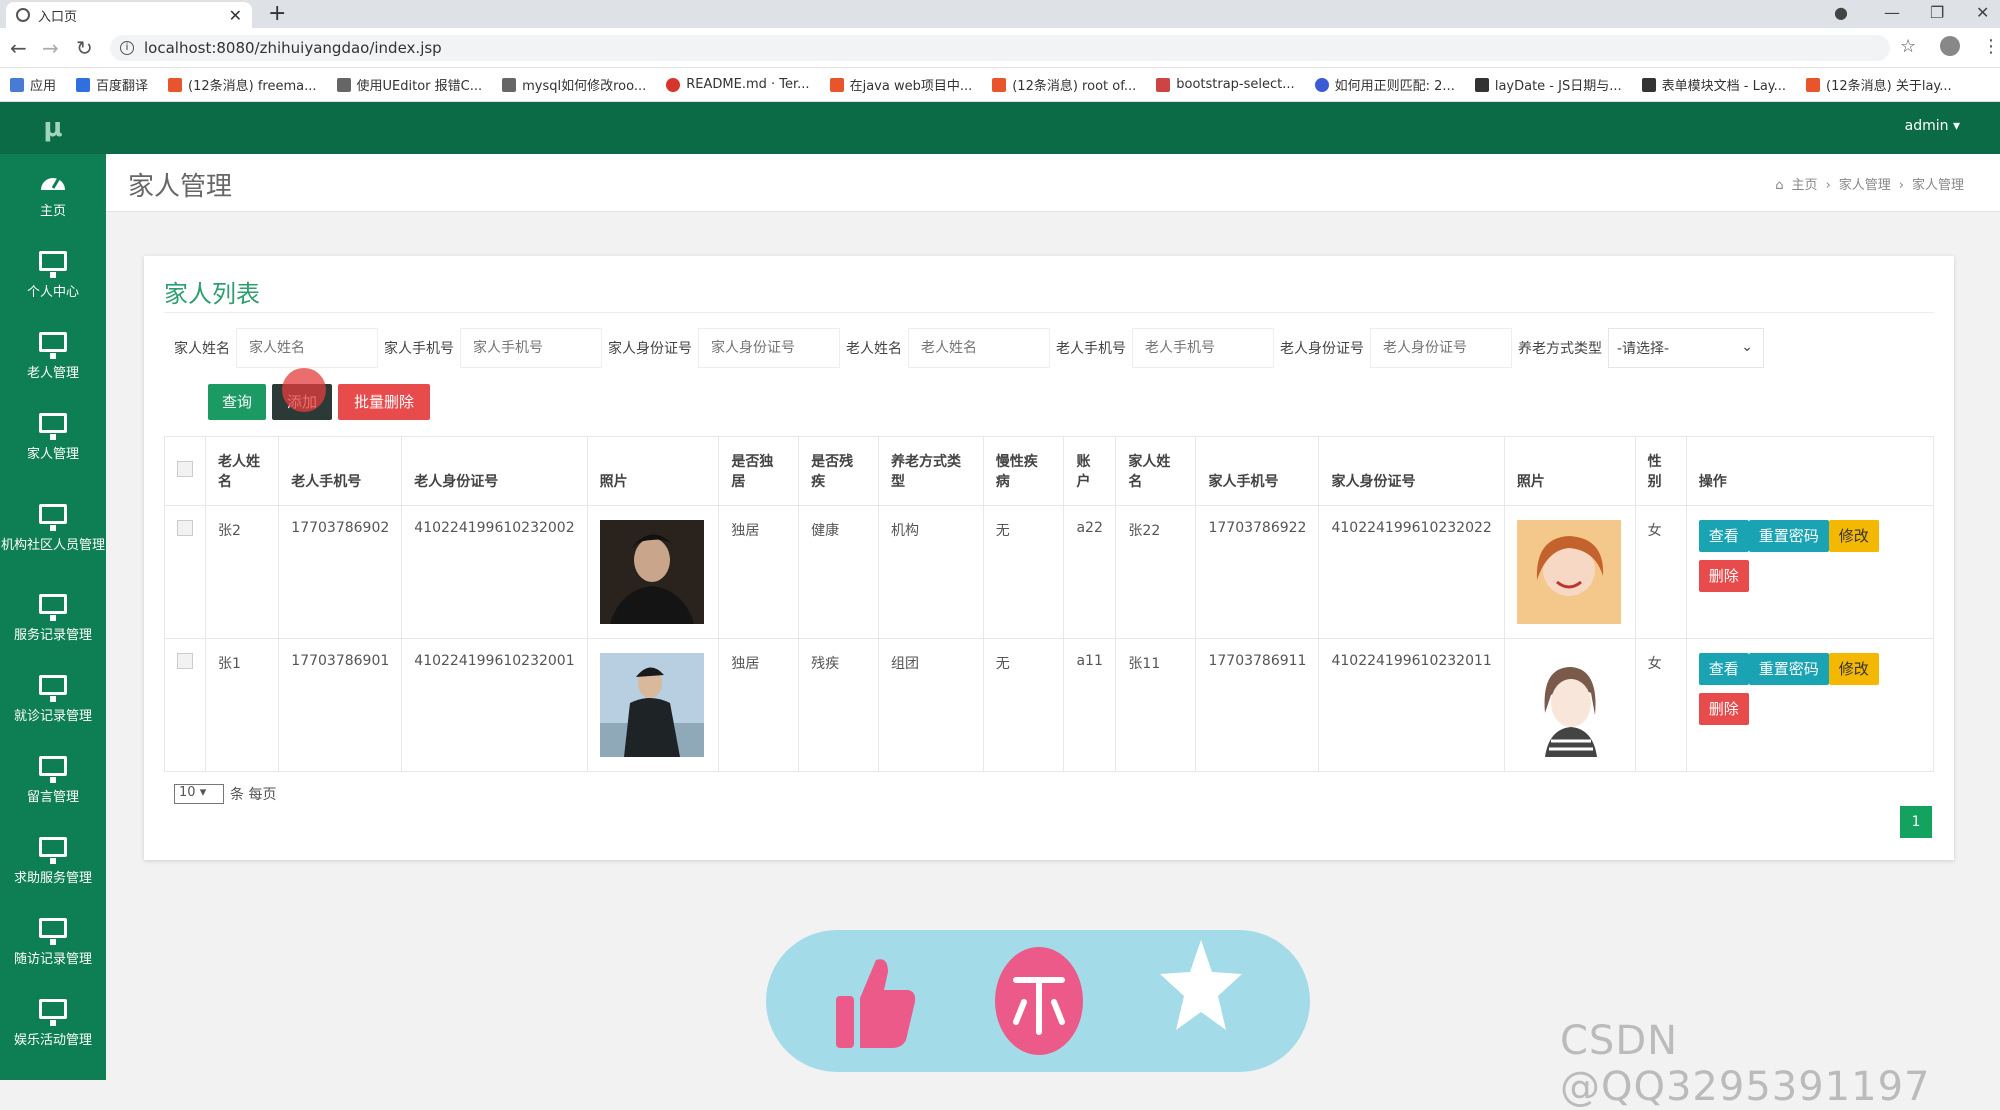 The width and height of the screenshot is (2000, 1110). I want to click on sidebar-item-family: 家人管理, so click(53, 437).